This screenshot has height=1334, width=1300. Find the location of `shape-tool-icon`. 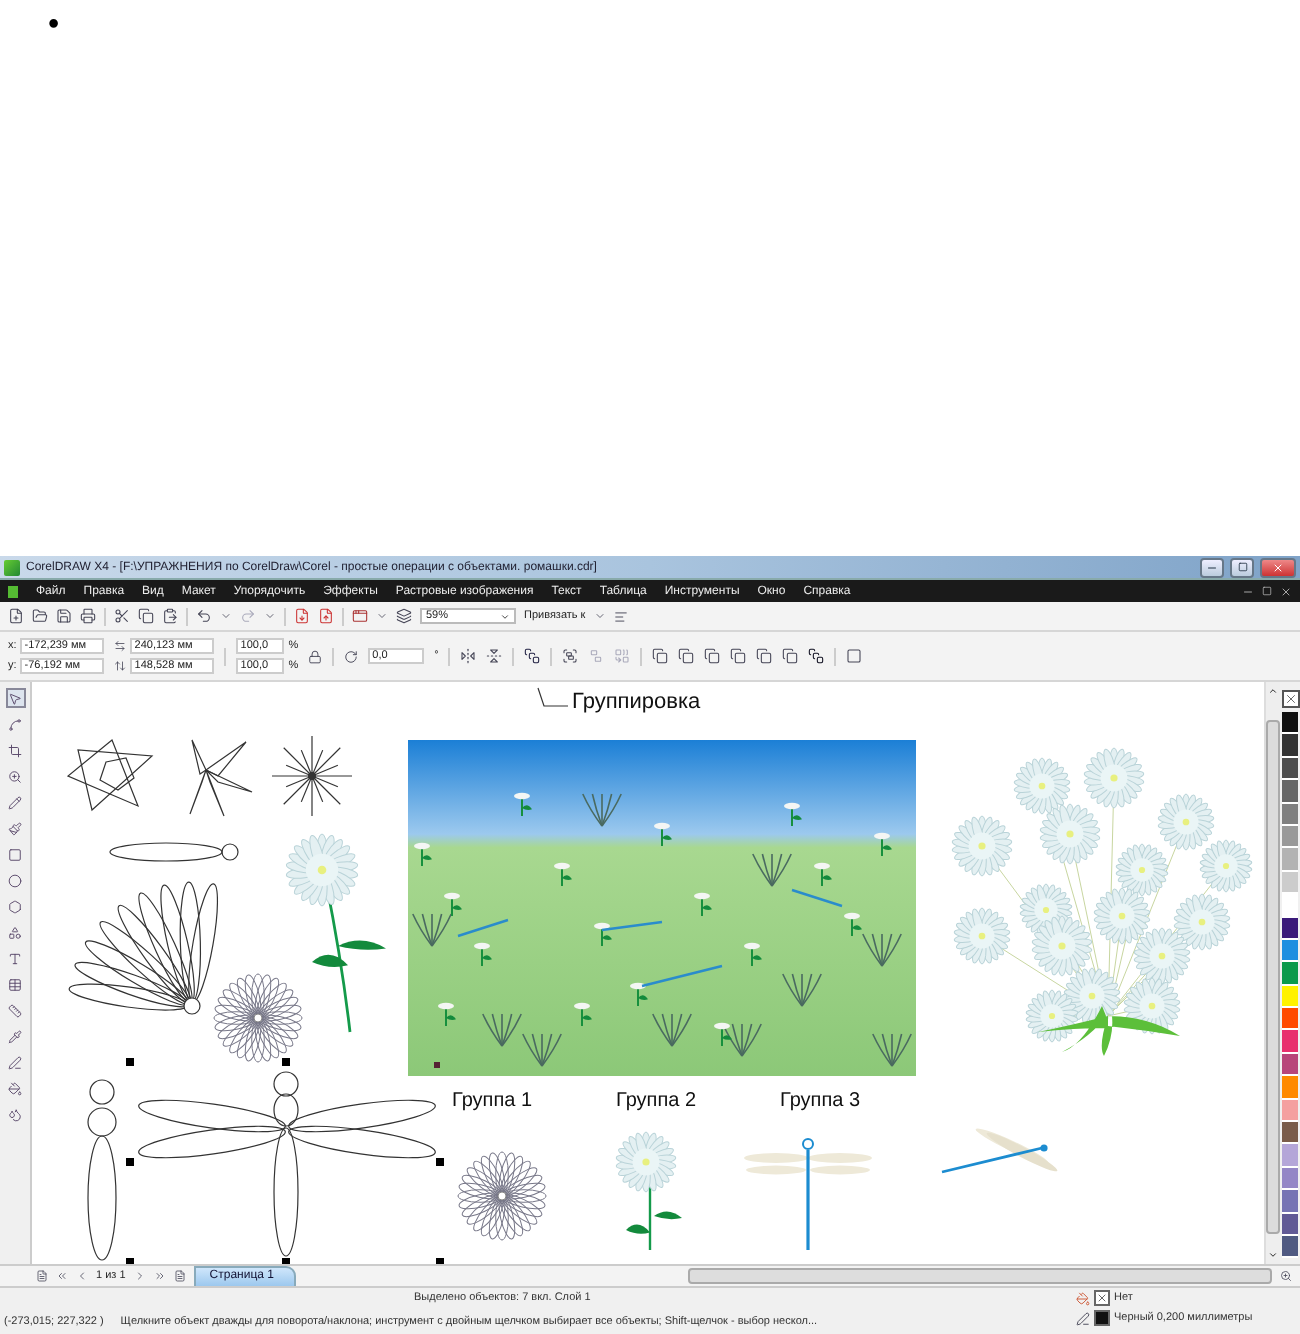

shape-tool-icon is located at coordinates (15, 724).